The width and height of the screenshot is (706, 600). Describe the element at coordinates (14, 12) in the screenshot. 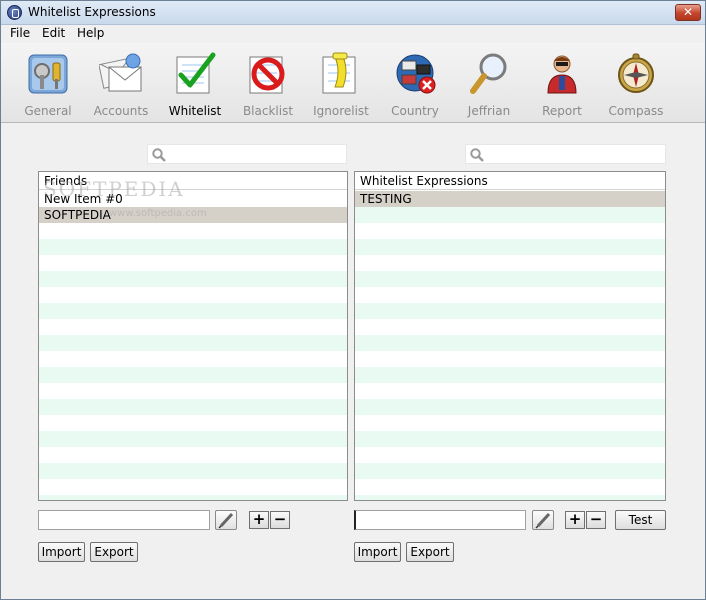

I see `app-logo-icon` at that location.